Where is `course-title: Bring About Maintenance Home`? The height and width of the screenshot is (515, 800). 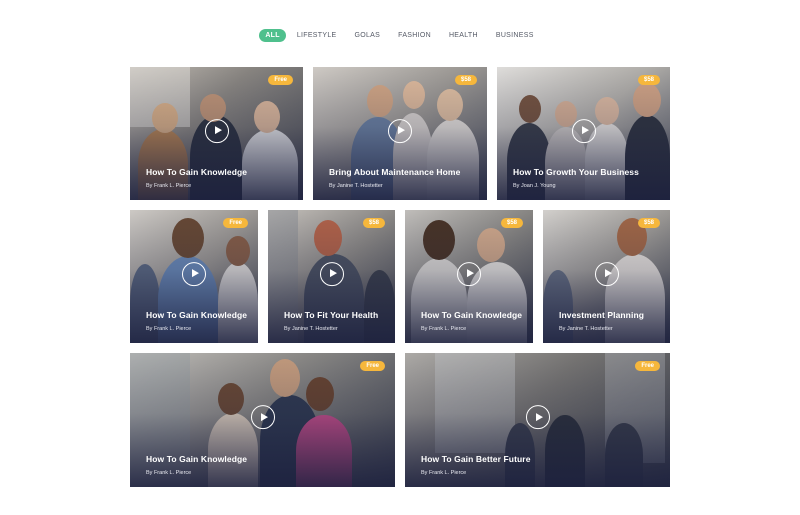
course-title: Bring About Maintenance Home is located at coordinates (394, 172).